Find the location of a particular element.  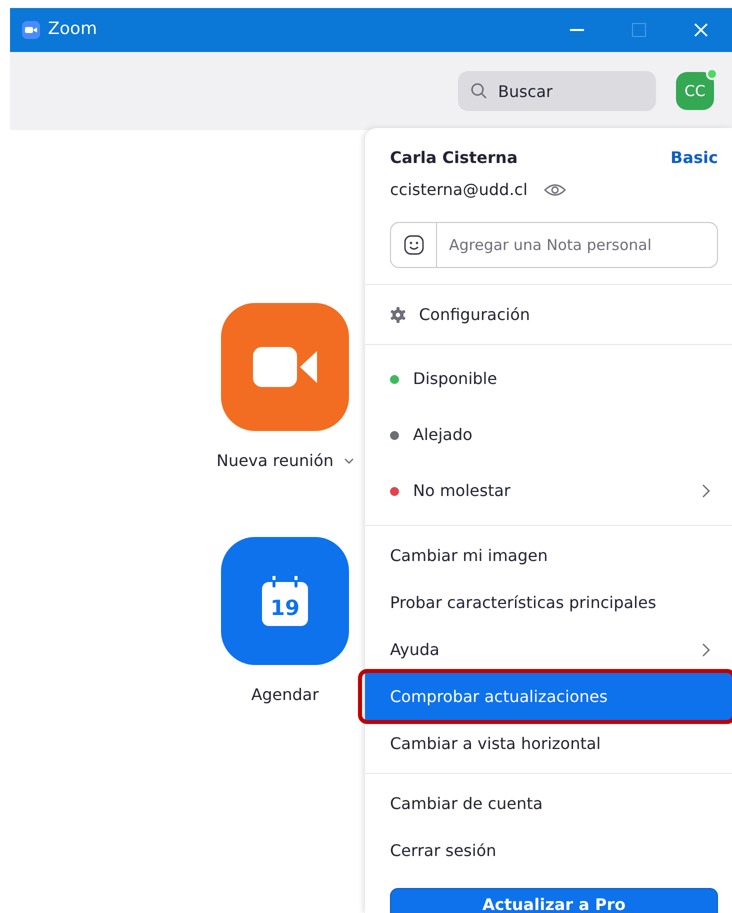

calendar-day: 19 is located at coordinates (285, 608).